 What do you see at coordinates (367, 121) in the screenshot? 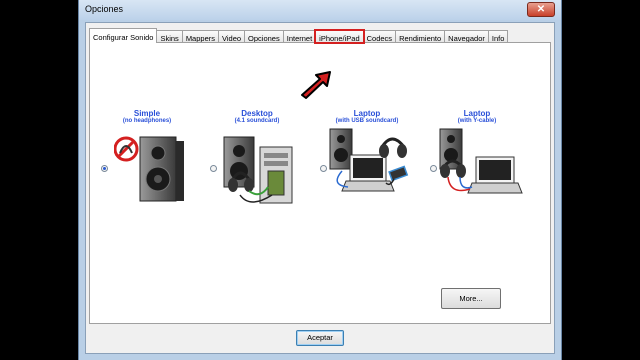
I see `option-subtitle: (with USB soundcard)` at bounding box center [367, 121].